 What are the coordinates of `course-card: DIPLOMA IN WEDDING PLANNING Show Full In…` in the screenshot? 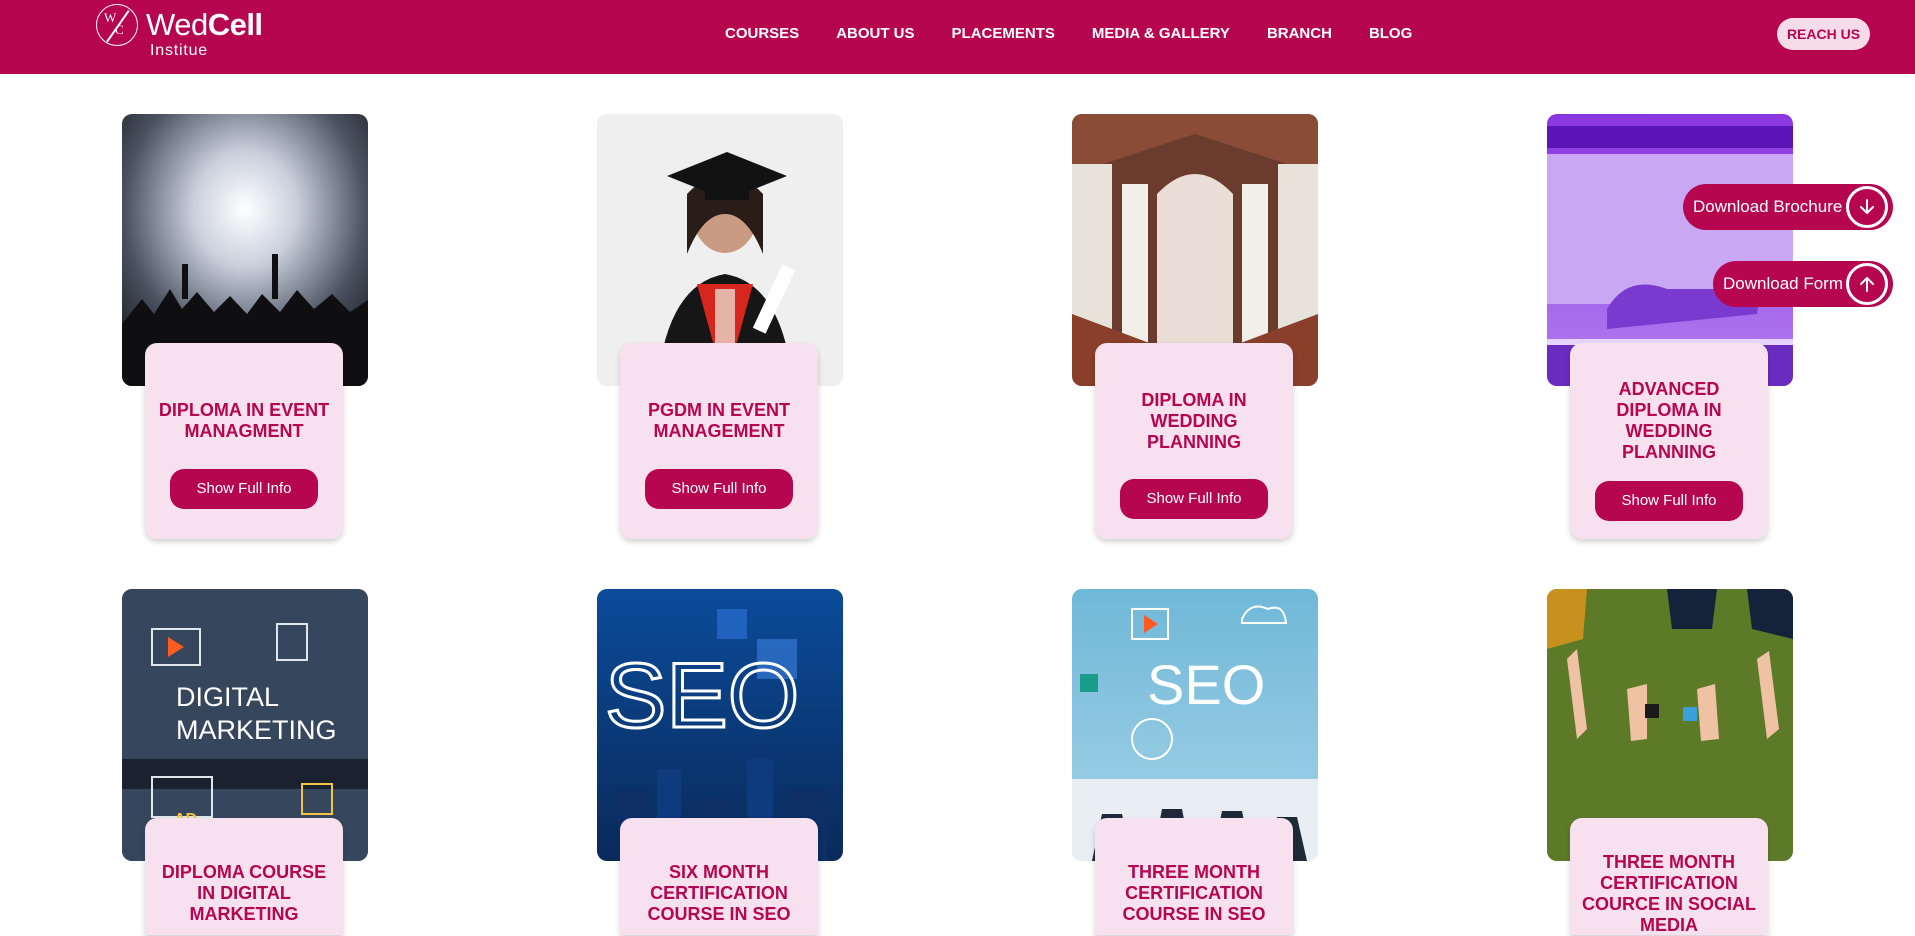 It's located at (1195, 326).